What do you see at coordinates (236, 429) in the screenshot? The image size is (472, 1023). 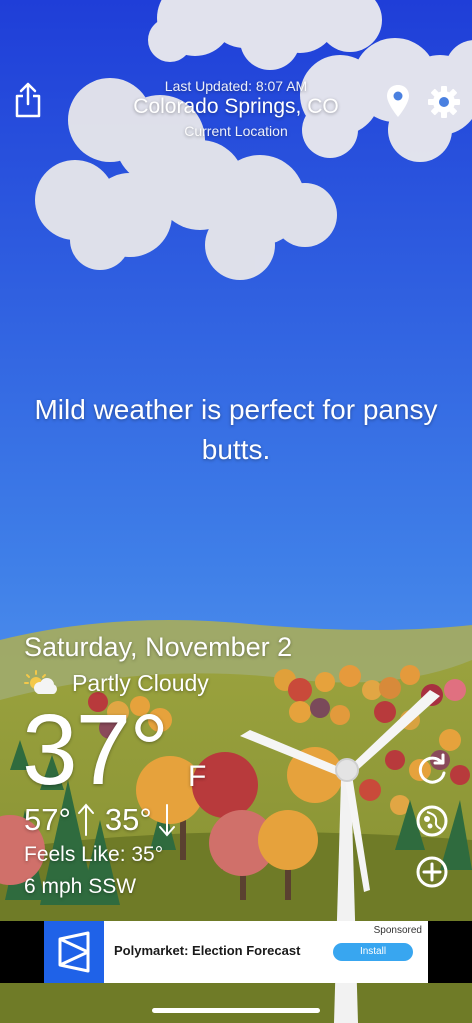 I see `weather-message: Mild weather is perfect for pansy butts.` at bounding box center [236, 429].